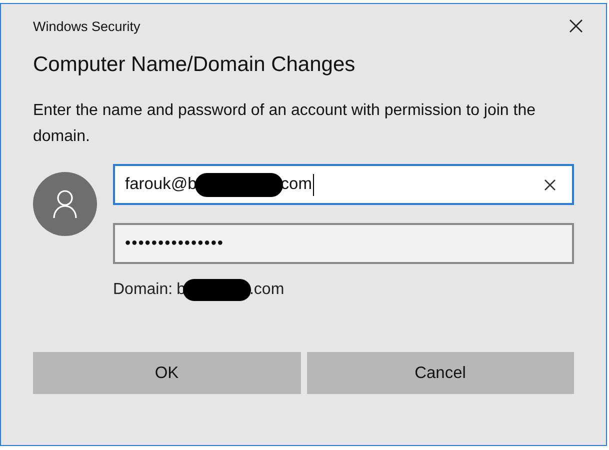  Describe the element at coordinates (166, 373) in the screenshot. I see `ok-button: OK` at that location.